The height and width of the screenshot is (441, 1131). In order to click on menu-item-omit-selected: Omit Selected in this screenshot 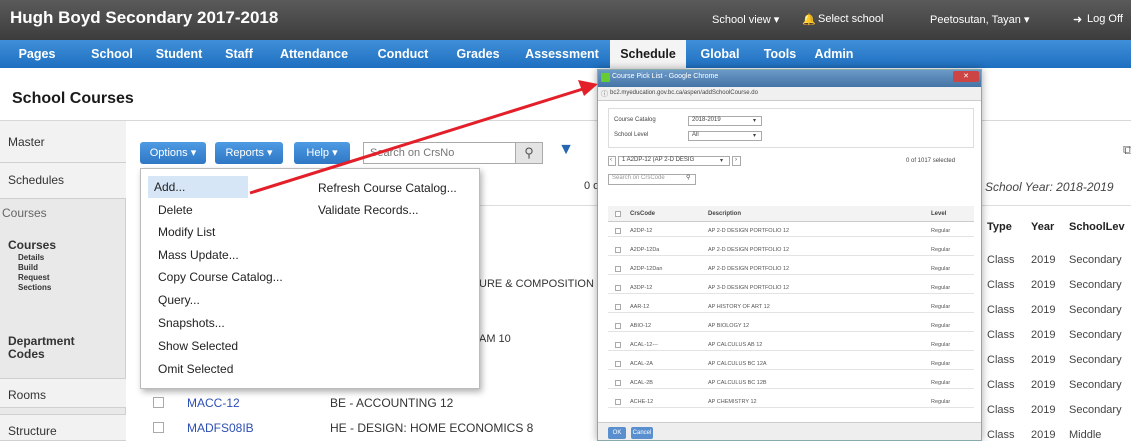, I will do `click(195, 369)`.